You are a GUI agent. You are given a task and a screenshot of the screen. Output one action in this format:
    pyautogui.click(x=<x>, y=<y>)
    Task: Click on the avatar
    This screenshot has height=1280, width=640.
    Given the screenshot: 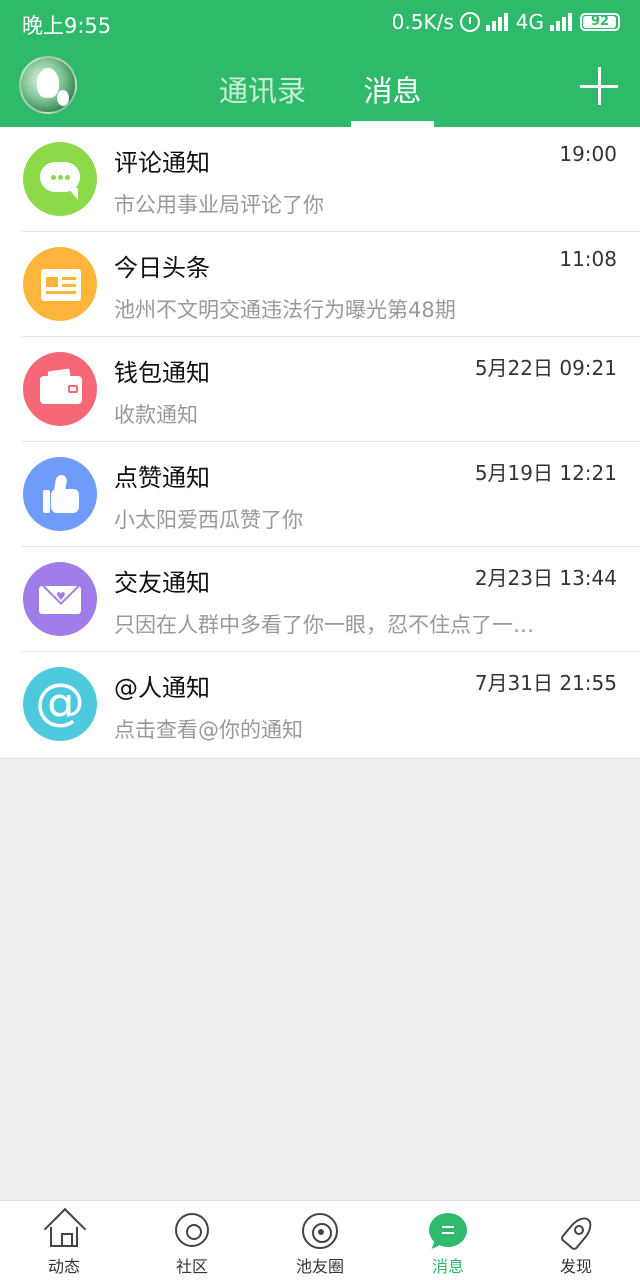 What is the action you would take?
    pyautogui.click(x=48, y=85)
    